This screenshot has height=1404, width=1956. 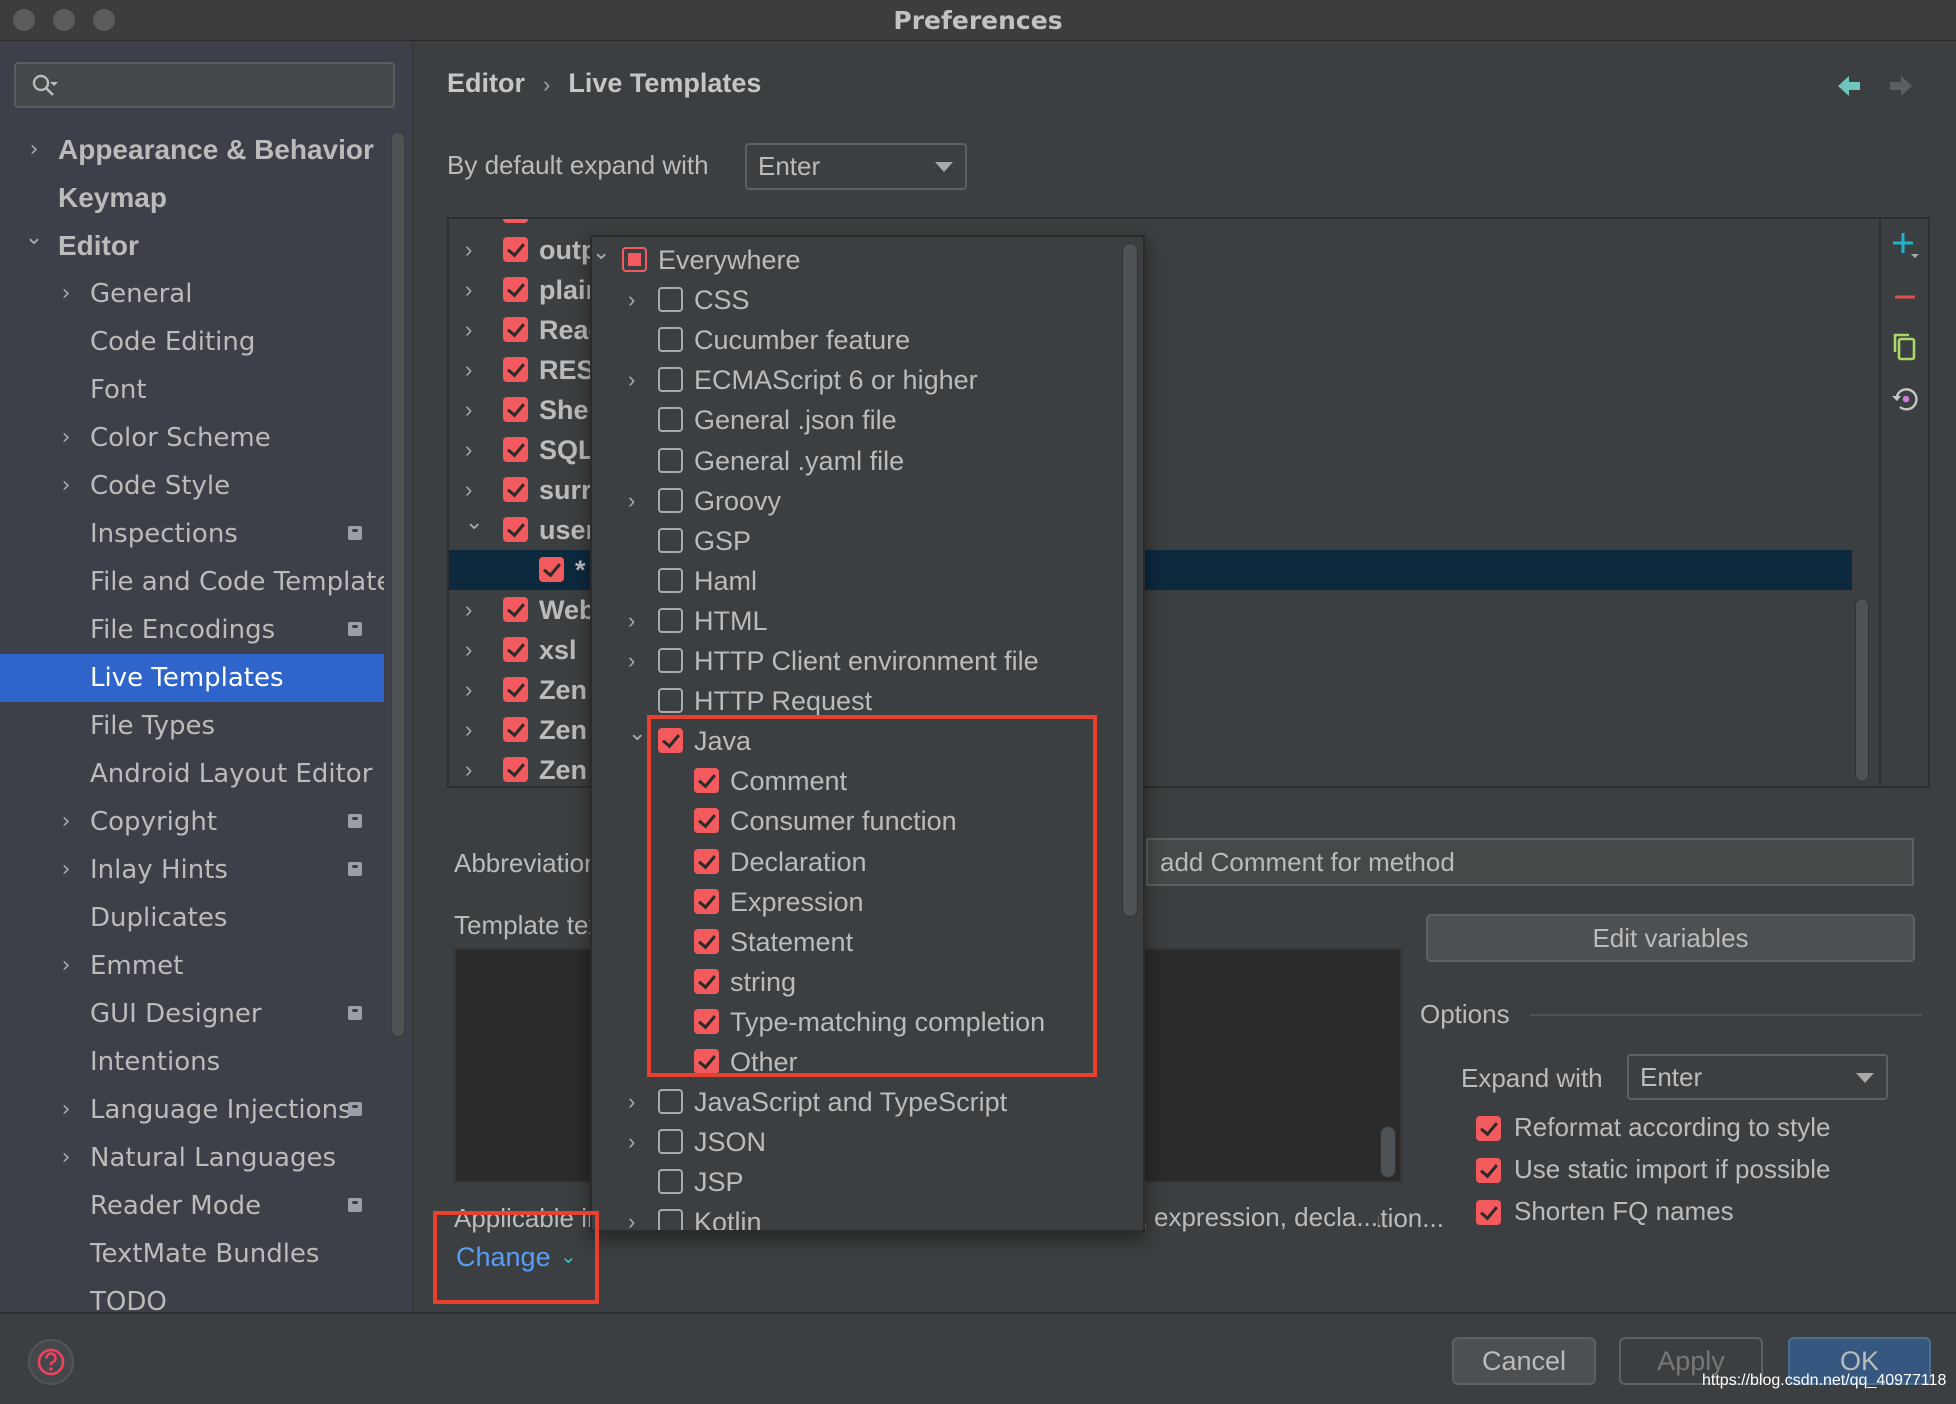 I want to click on sidebar-item: Reader Mode, so click(x=192, y=1206).